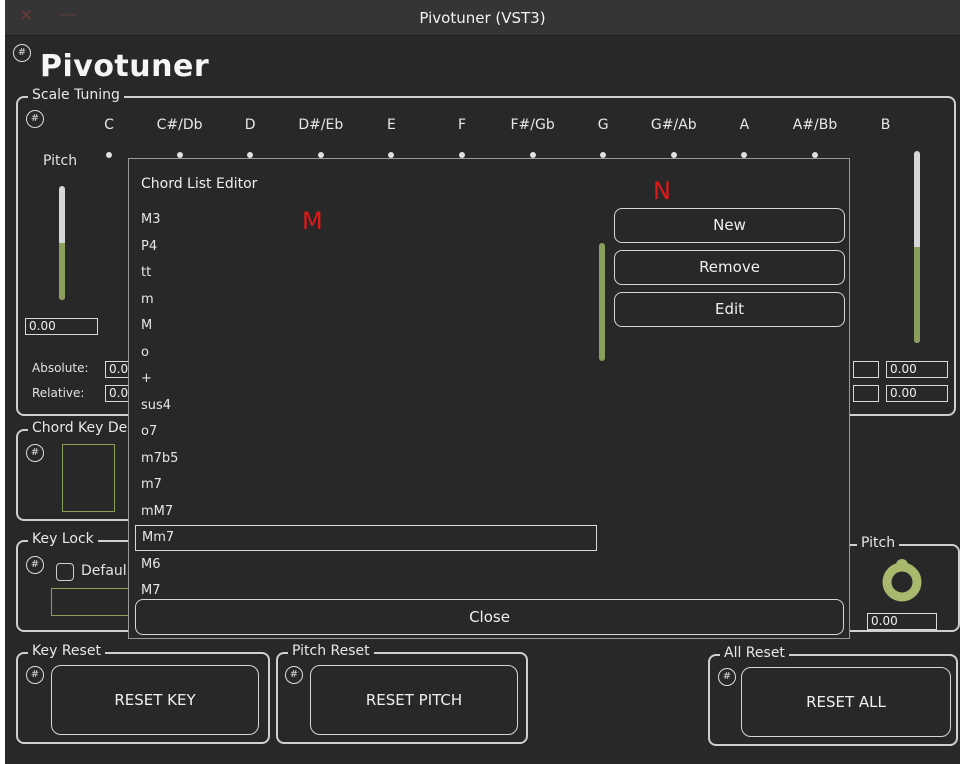 This screenshot has height=764, width=965. Describe the element at coordinates (366, 432) in the screenshot. I see `chord-list-item: o7` at that location.